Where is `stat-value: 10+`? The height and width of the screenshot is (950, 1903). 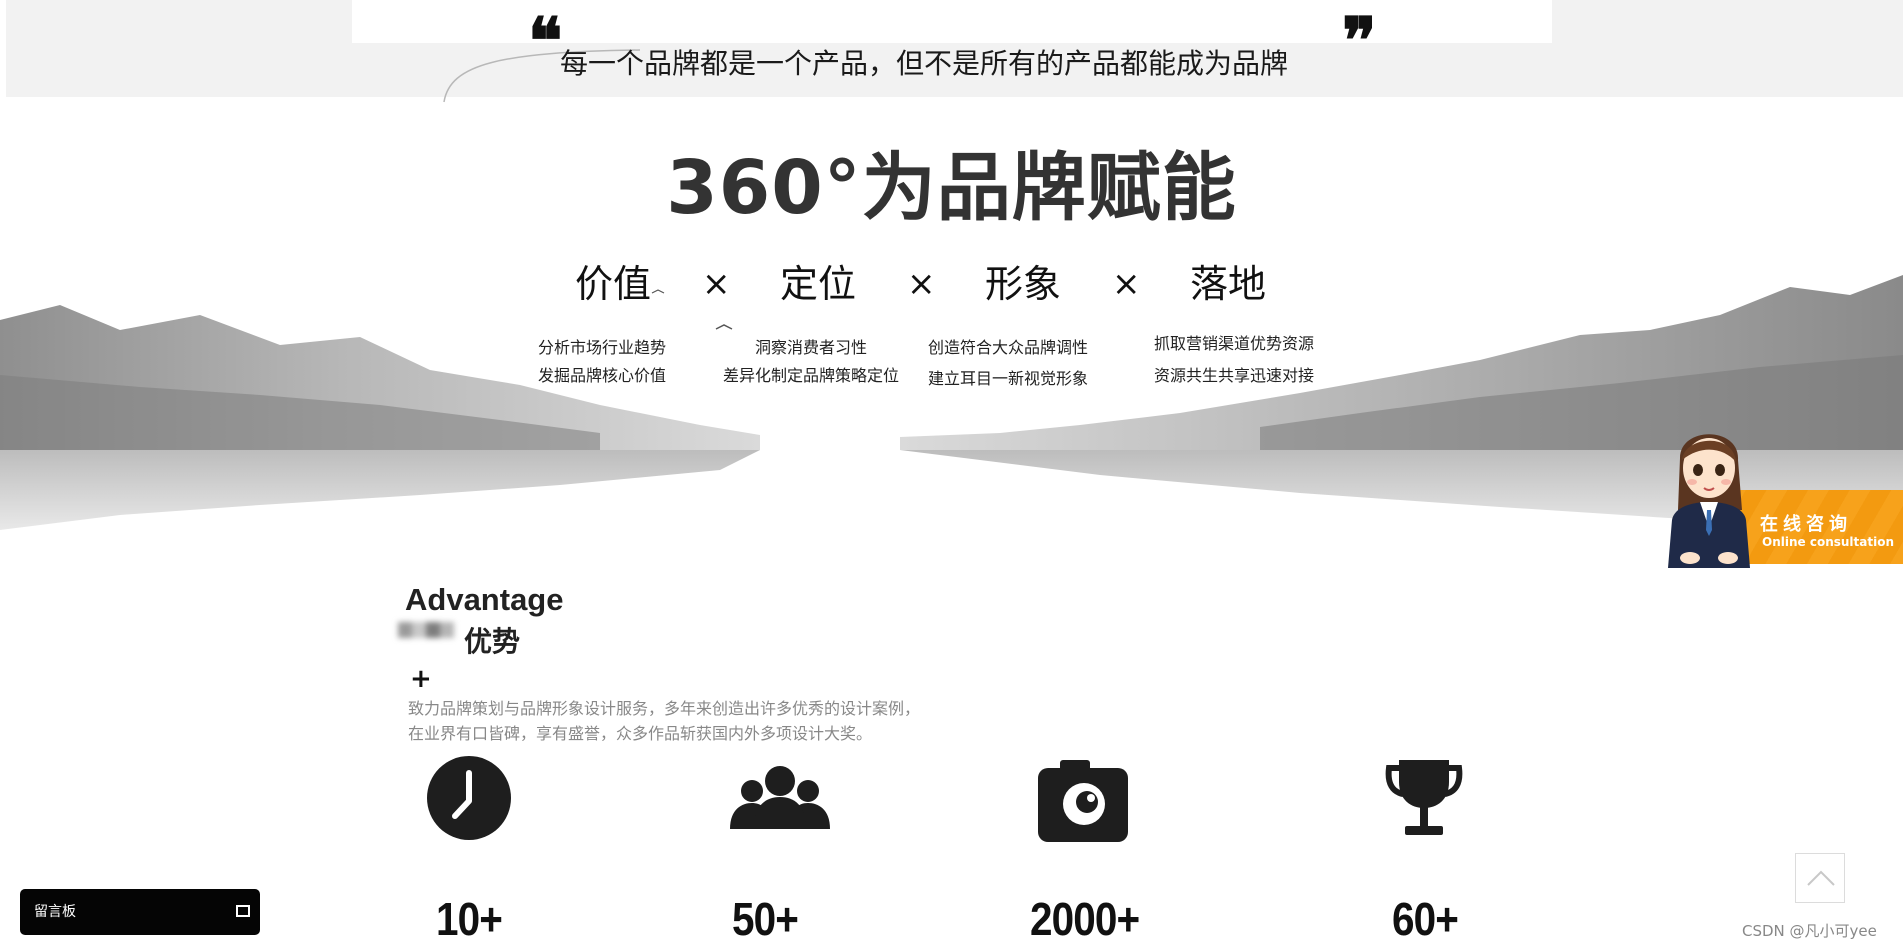
stat-value: 10+ is located at coordinates (469, 919).